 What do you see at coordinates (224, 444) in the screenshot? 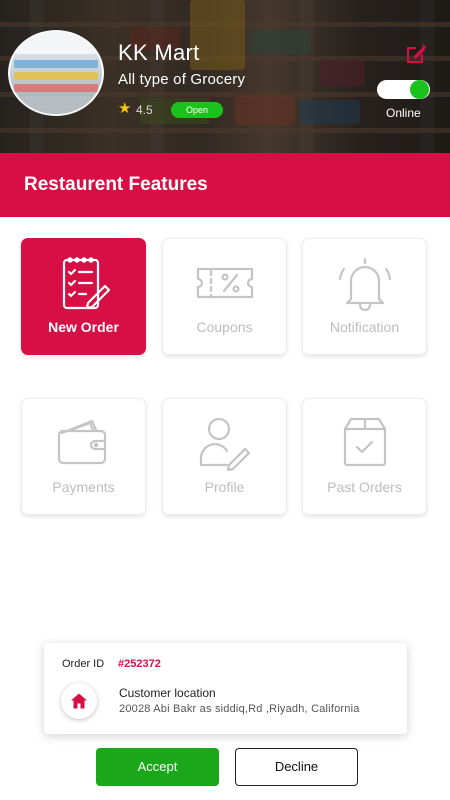
I see `user-edit-icon` at bounding box center [224, 444].